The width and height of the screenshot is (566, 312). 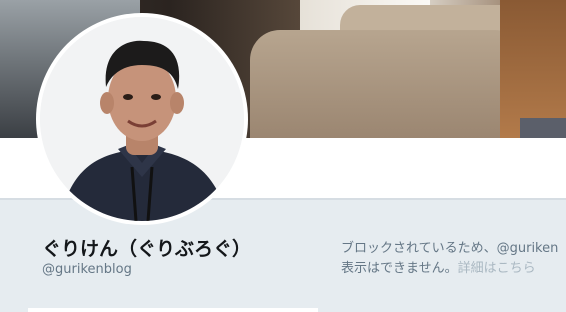 I want to click on header-rug, so click(x=543, y=128).